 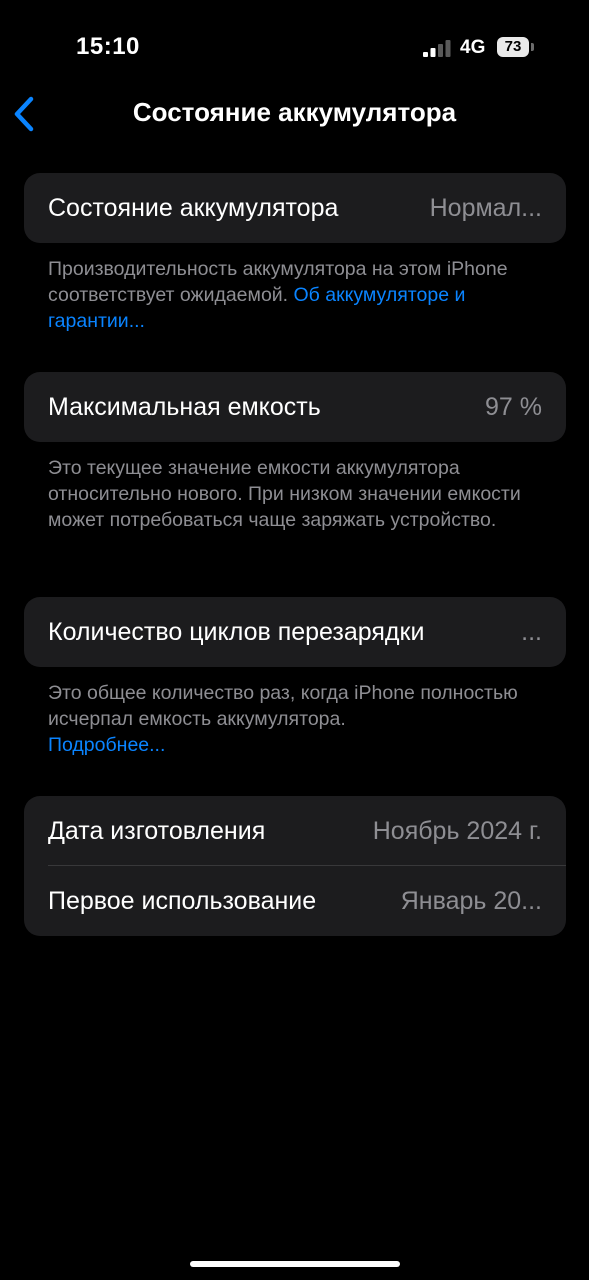 What do you see at coordinates (513, 407) in the screenshot?
I see `max-capacity-value: 97 %` at bounding box center [513, 407].